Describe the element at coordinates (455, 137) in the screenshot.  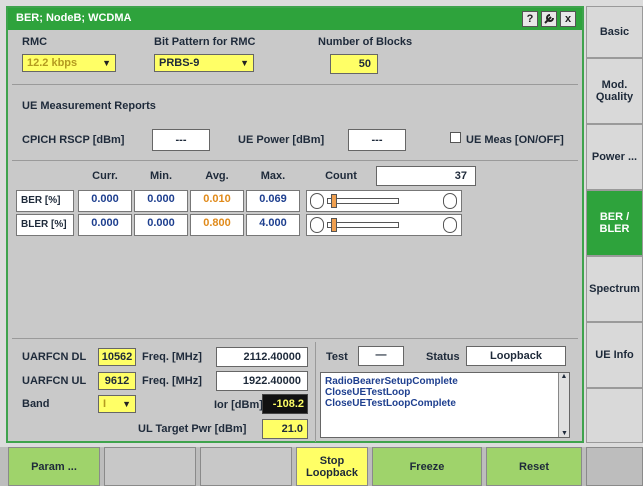
I see `ue-meas-checkbox` at that location.